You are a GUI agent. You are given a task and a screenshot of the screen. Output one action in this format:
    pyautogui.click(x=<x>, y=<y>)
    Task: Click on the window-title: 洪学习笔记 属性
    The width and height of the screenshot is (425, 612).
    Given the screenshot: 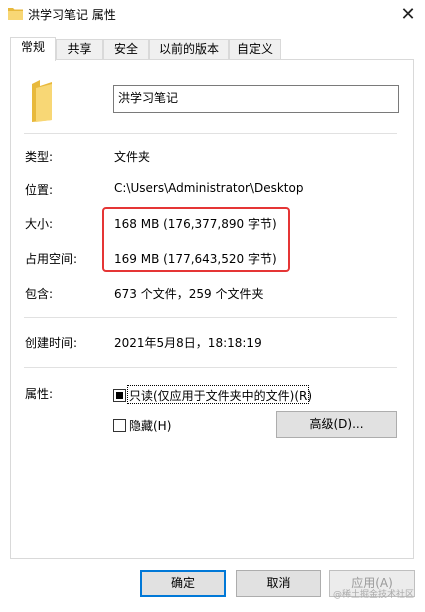 What is the action you would take?
    pyautogui.click(x=72, y=15)
    